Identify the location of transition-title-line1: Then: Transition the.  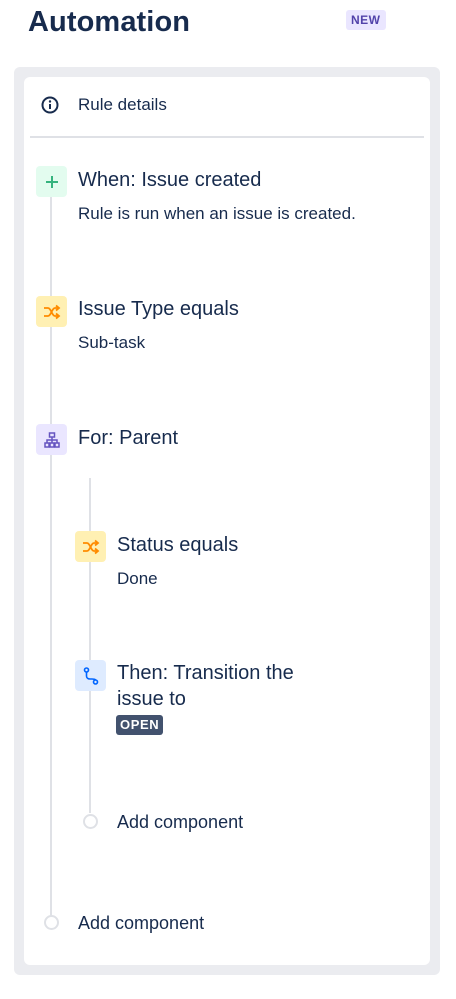
(205, 673).